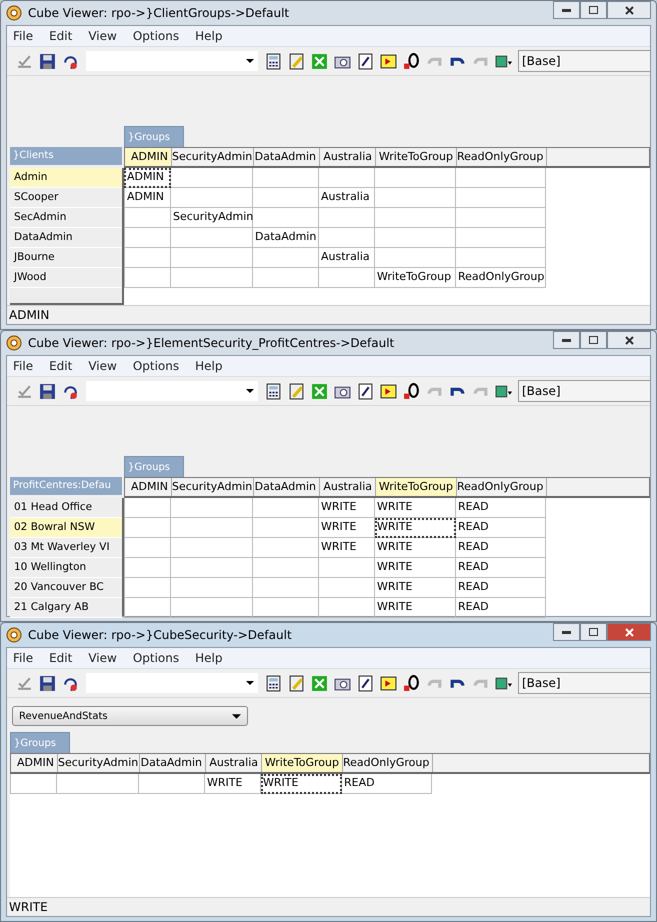  Describe the element at coordinates (66, 178) in the screenshot. I see `row-header: Admin` at that location.